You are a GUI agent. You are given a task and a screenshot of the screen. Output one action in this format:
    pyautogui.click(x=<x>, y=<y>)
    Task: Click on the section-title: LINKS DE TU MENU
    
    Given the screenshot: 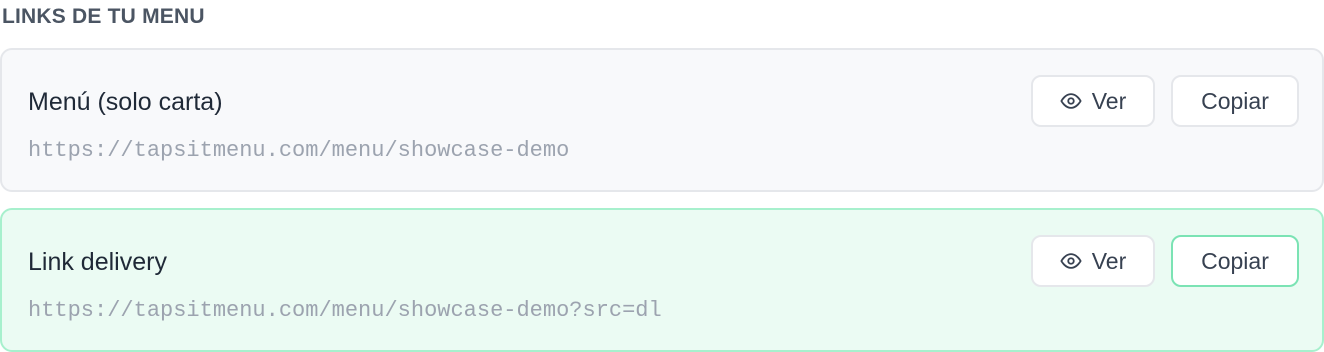 What is the action you would take?
    pyautogui.click(x=103, y=16)
    